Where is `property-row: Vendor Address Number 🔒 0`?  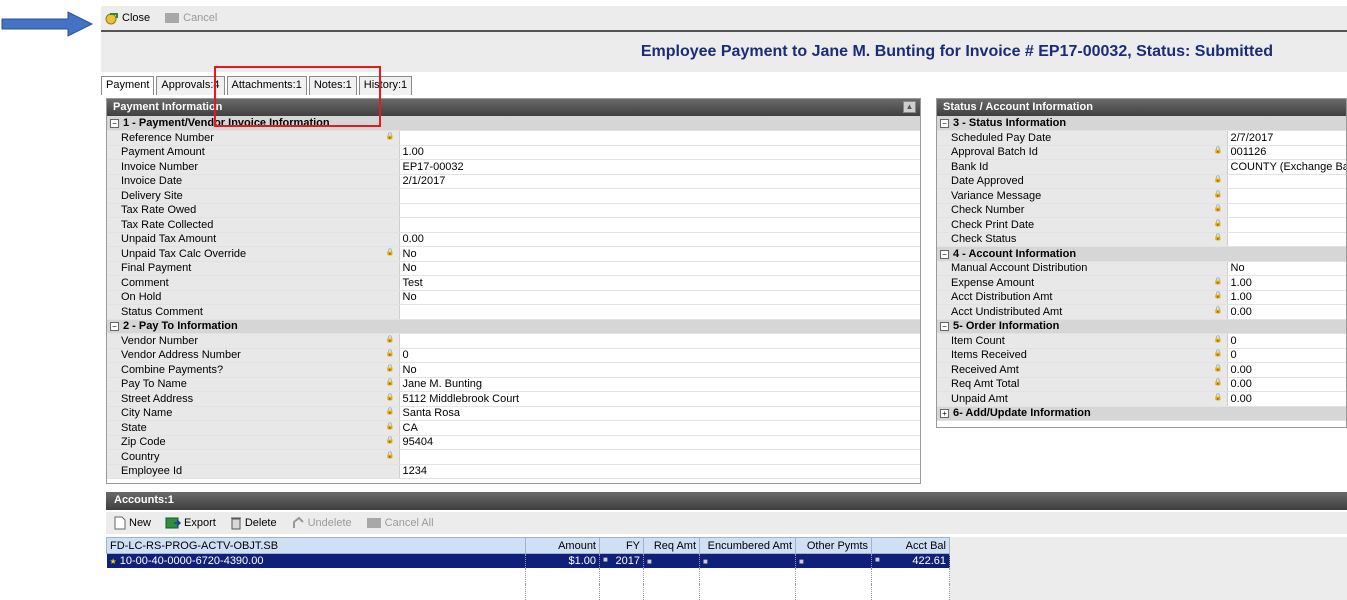
property-row: Vendor Address Number 🔒 0 is located at coordinates (513, 355).